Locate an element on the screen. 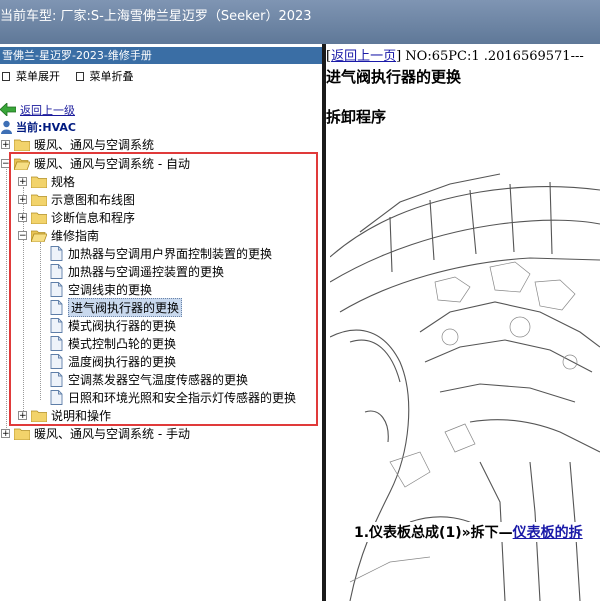 This screenshot has width=600, height=601. tree-node-repair-guide: − 维修指南 is located at coordinates (58, 235).